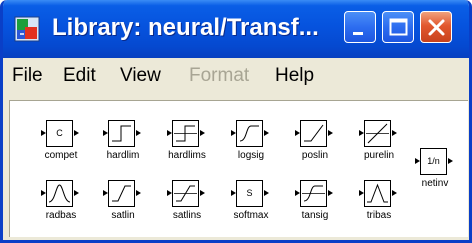  I want to click on minimize-button, so click(360, 27).